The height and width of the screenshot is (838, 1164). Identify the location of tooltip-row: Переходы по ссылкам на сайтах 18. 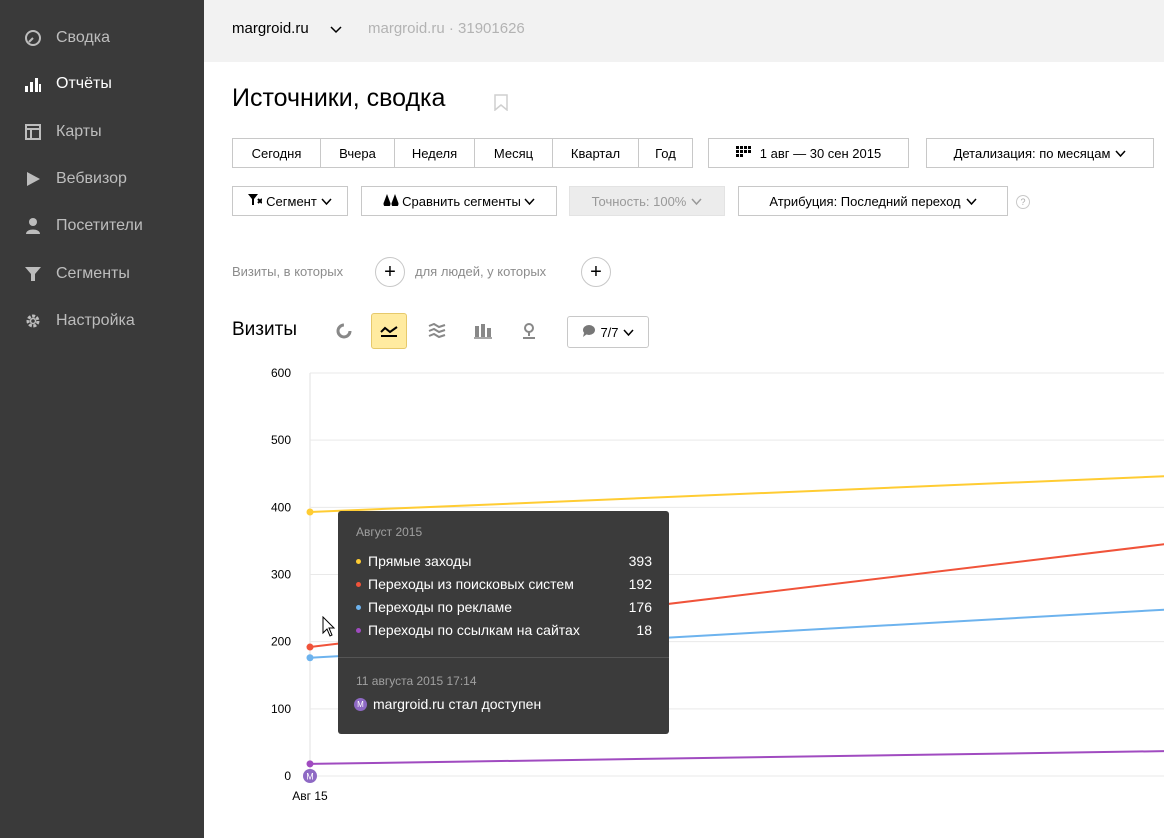
(504, 631).